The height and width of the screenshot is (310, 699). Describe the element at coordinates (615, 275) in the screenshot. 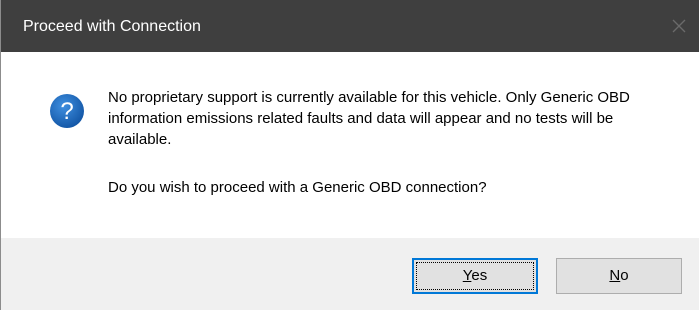

I see `no-accelerator: N` at that location.